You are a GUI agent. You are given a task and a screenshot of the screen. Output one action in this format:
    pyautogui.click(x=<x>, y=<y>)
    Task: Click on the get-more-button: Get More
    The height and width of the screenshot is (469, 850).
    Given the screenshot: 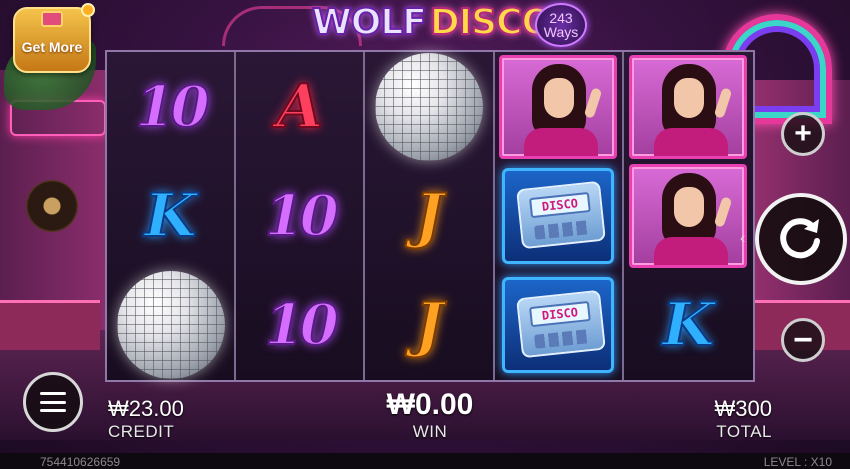 What is the action you would take?
    pyautogui.click(x=54, y=38)
    